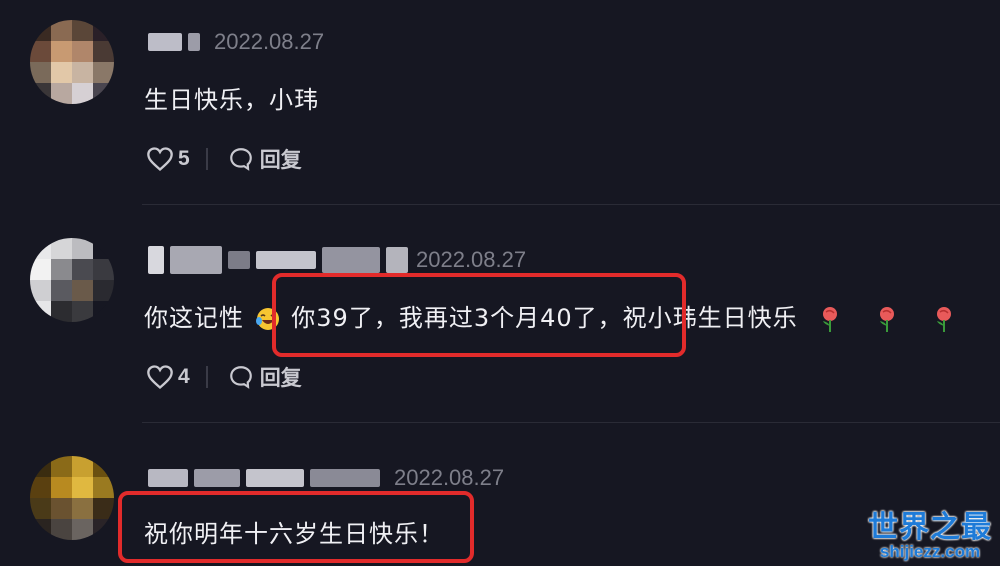 The width and height of the screenshot is (1000, 566). Describe the element at coordinates (930, 527) in the screenshot. I see `watermark-title: 世界之最` at that location.